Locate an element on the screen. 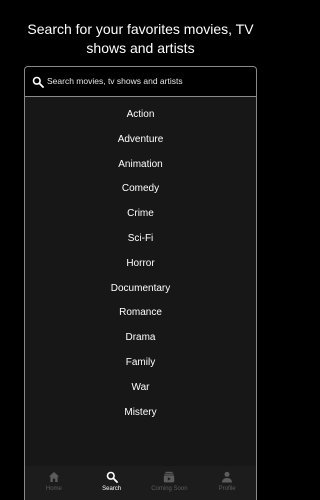  genre-item-comedy: Comedy is located at coordinates (140, 192).